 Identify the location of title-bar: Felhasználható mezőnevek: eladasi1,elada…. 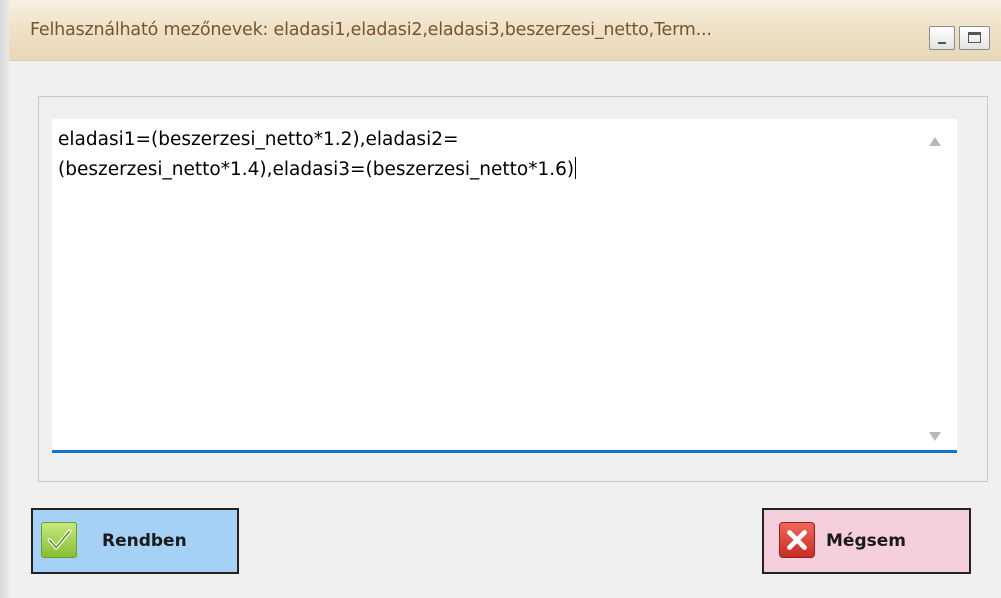
(505, 30).